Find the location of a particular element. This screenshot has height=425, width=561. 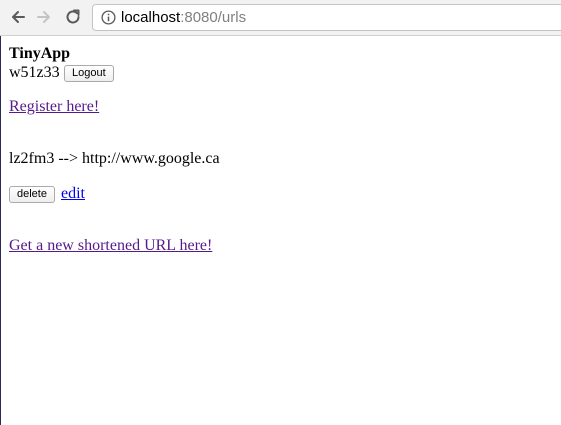

app-title: TinyApp is located at coordinates (40, 53).